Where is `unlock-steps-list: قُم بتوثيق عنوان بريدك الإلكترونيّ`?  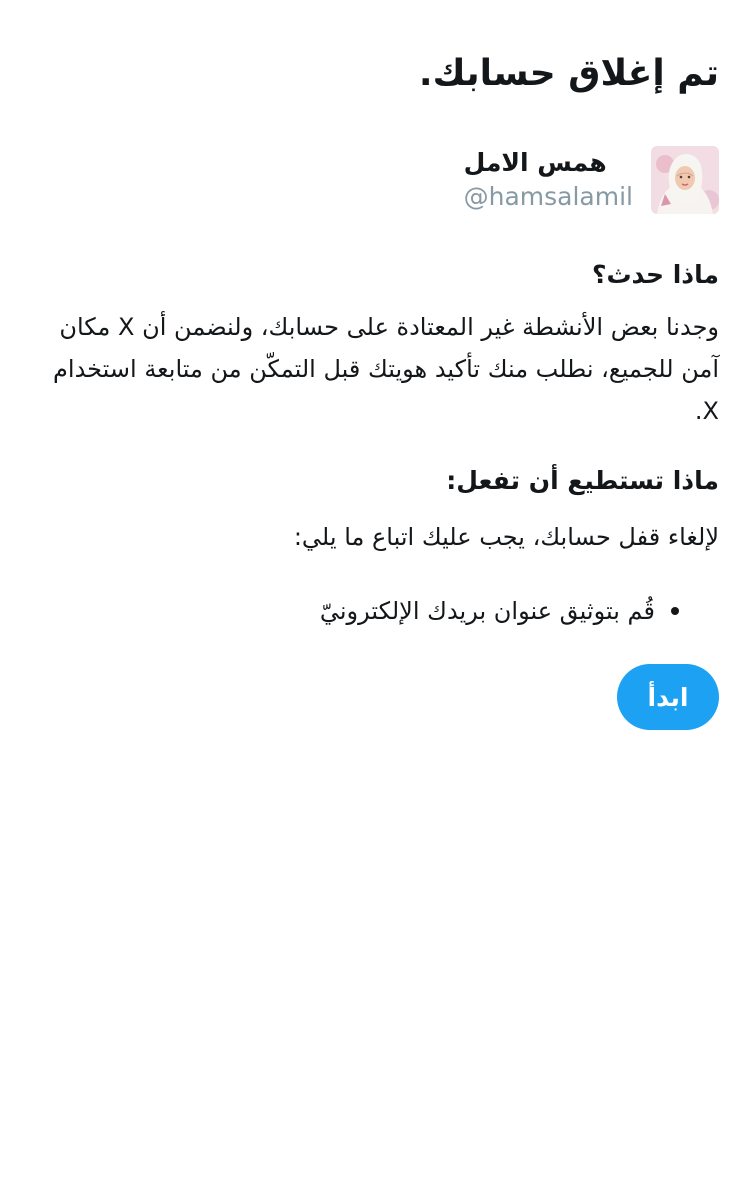 unlock-steps-list: قُم بتوثيق عنوان بريدك الإلكترونيّ is located at coordinates (499, 611).